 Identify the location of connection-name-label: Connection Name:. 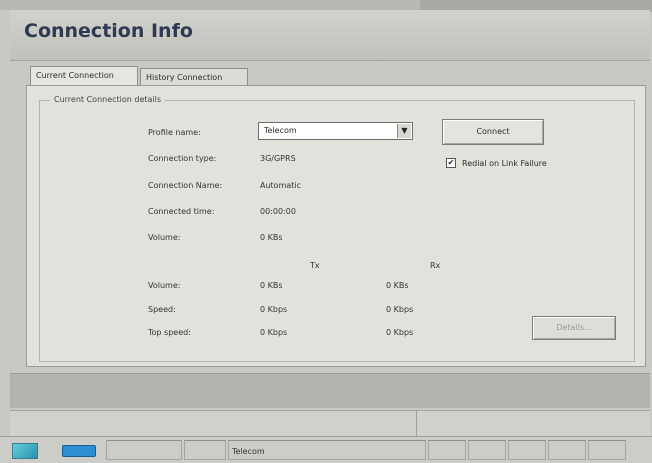
(185, 185).